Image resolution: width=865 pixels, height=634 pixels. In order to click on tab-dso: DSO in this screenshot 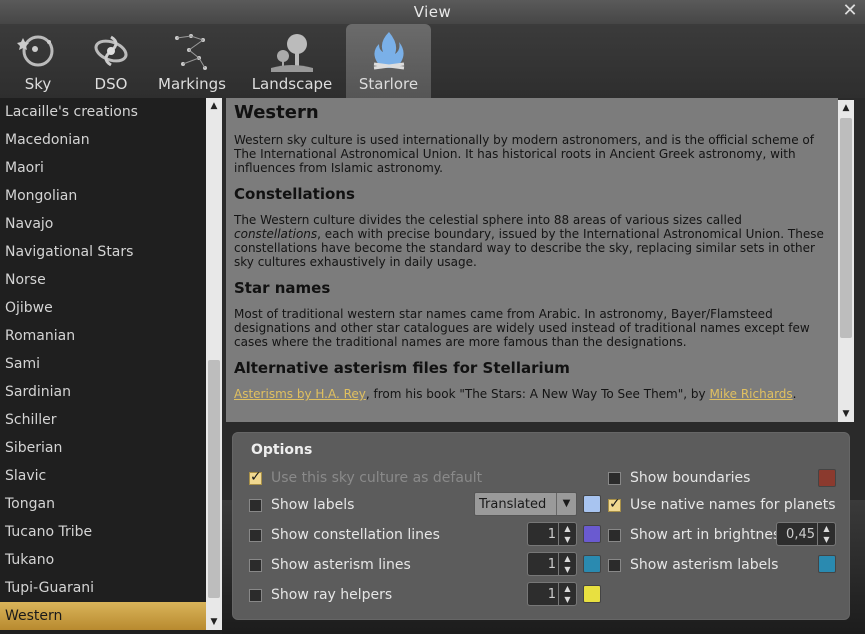, I will do `click(111, 61)`.